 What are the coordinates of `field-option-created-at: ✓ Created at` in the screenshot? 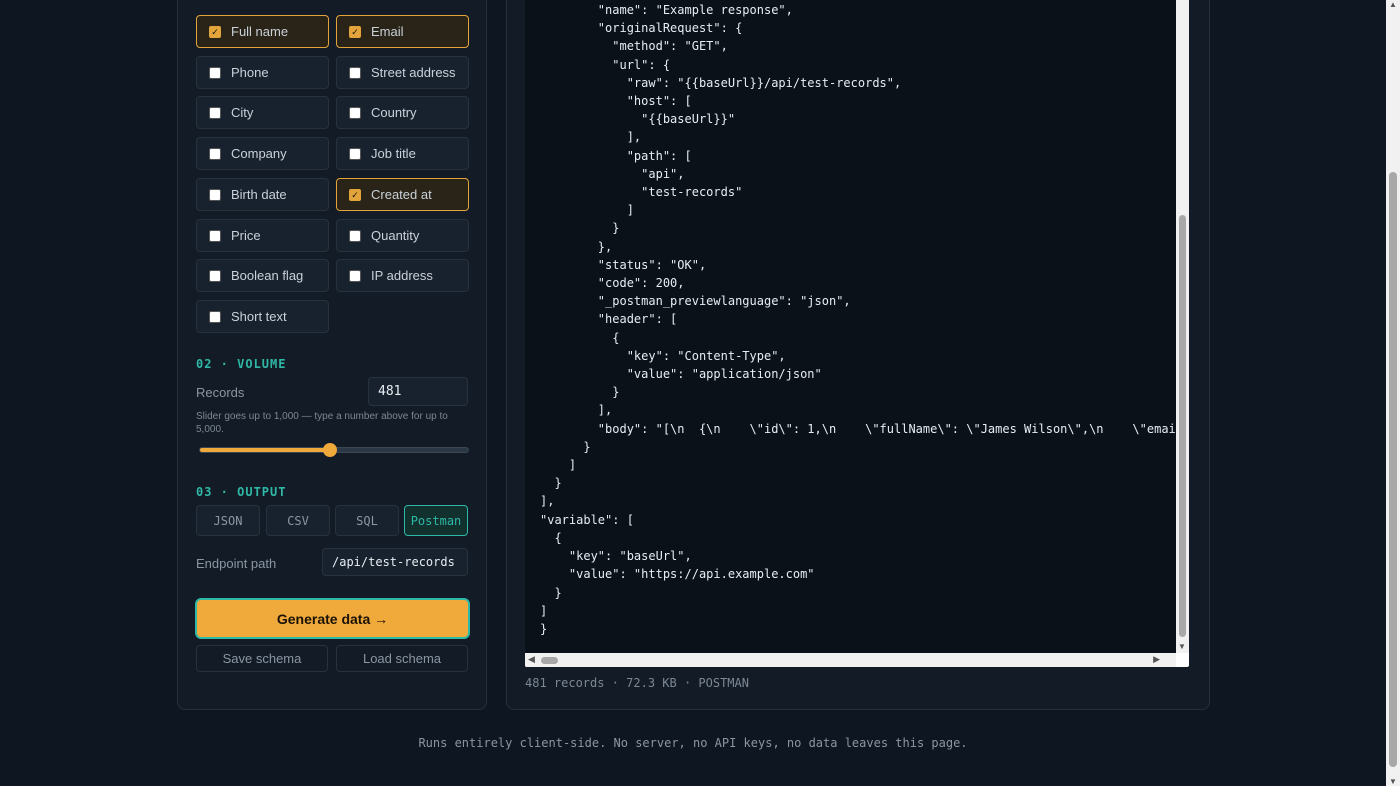 It's located at (402, 194).